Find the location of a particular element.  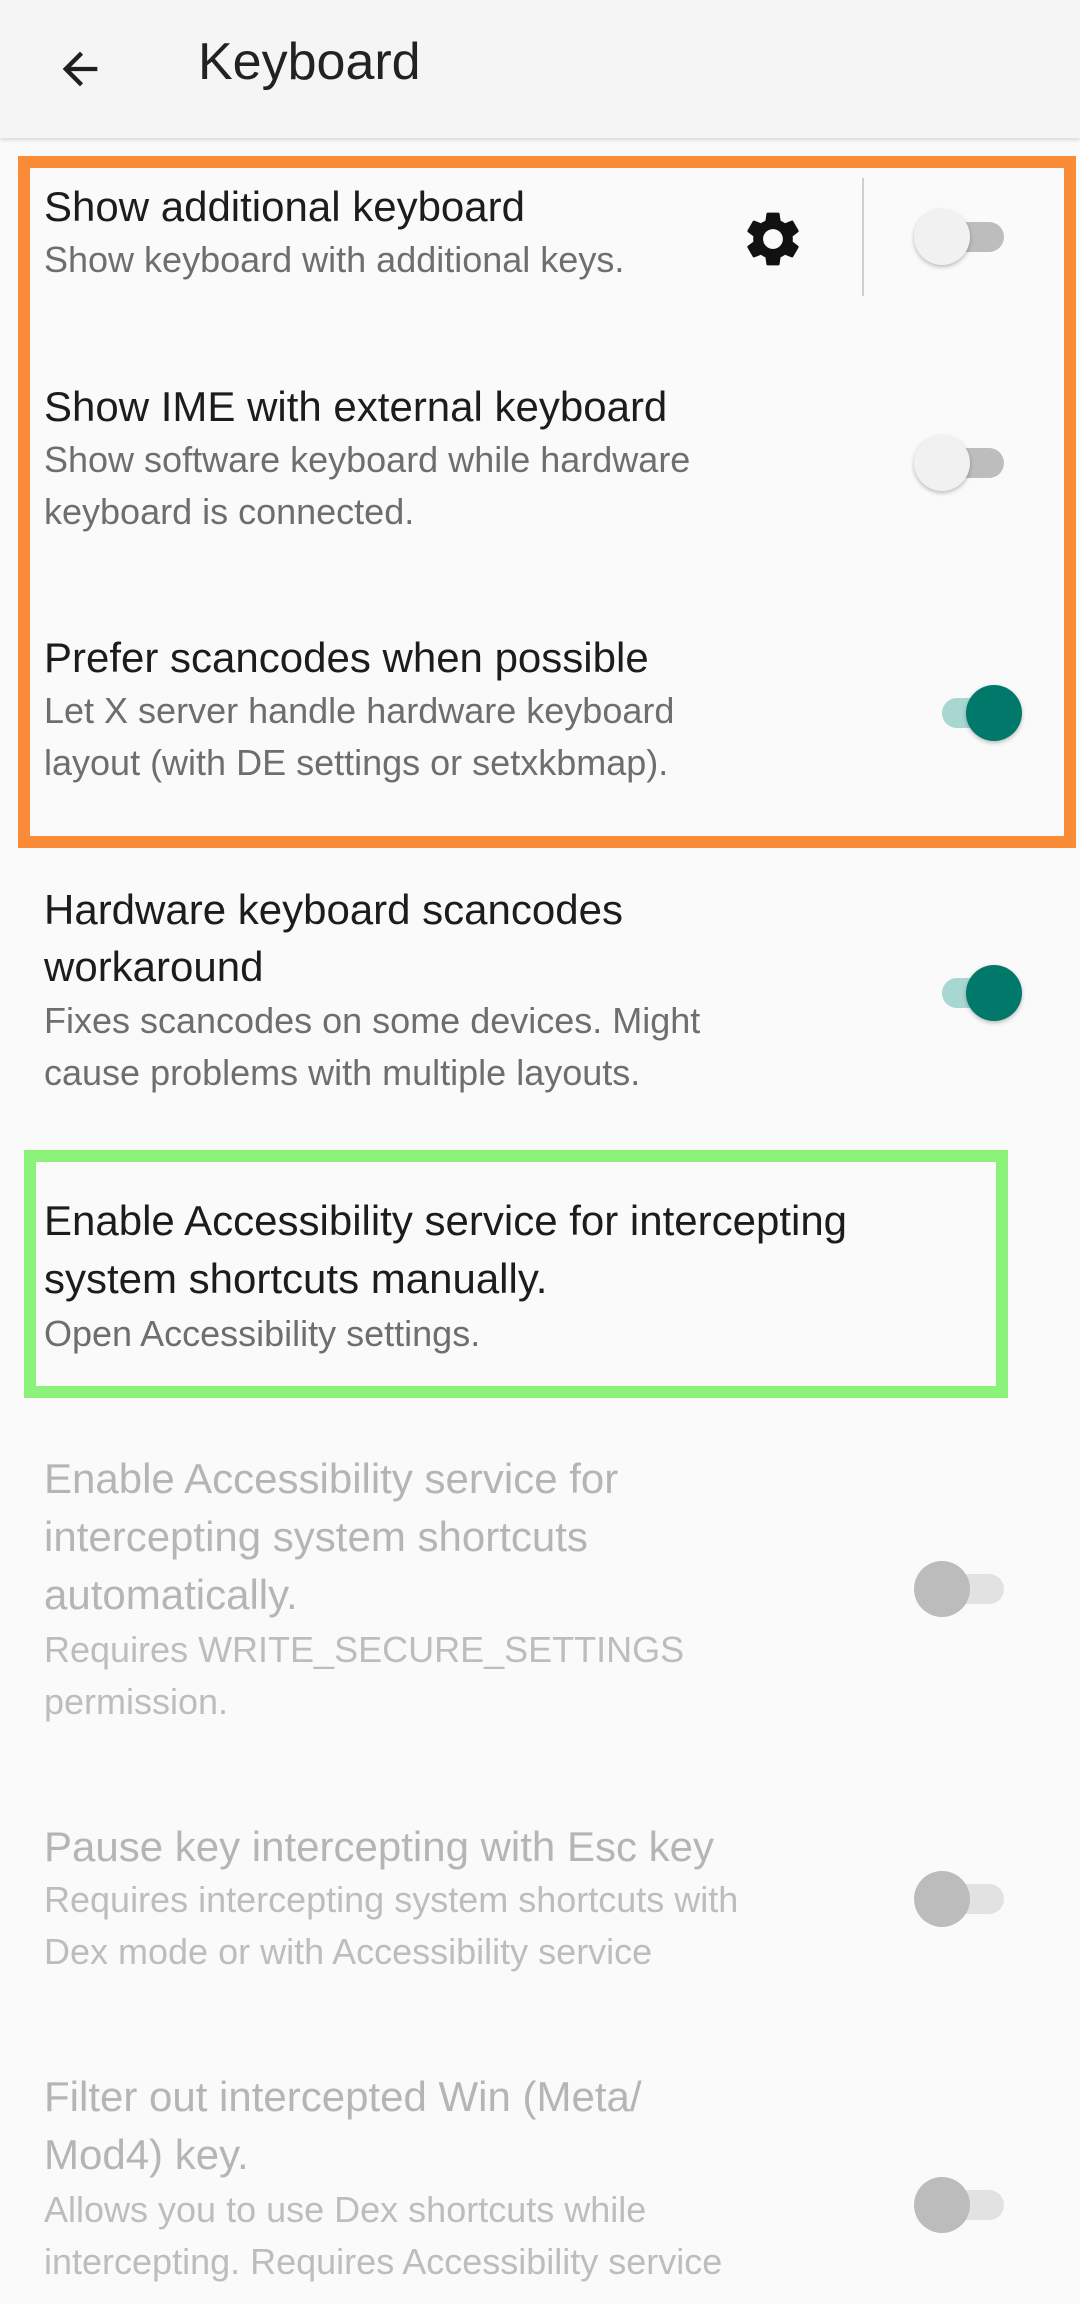

pref-summary: Requires WRITE_SECURE_SETTINGS is located at coordinates (364, 1649).